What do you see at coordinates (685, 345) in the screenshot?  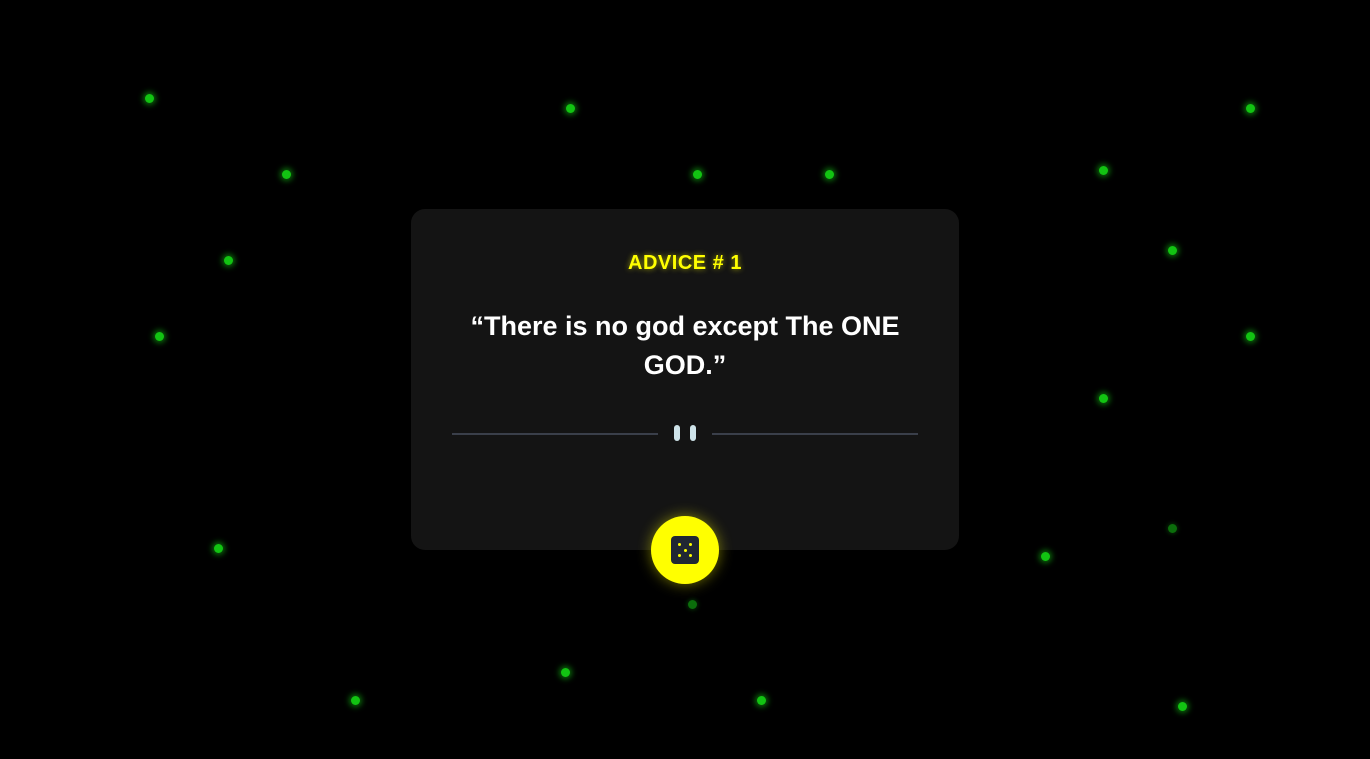 I see `advice-quote: “There is no god except The ONE GOD.”` at bounding box center [685, 345].